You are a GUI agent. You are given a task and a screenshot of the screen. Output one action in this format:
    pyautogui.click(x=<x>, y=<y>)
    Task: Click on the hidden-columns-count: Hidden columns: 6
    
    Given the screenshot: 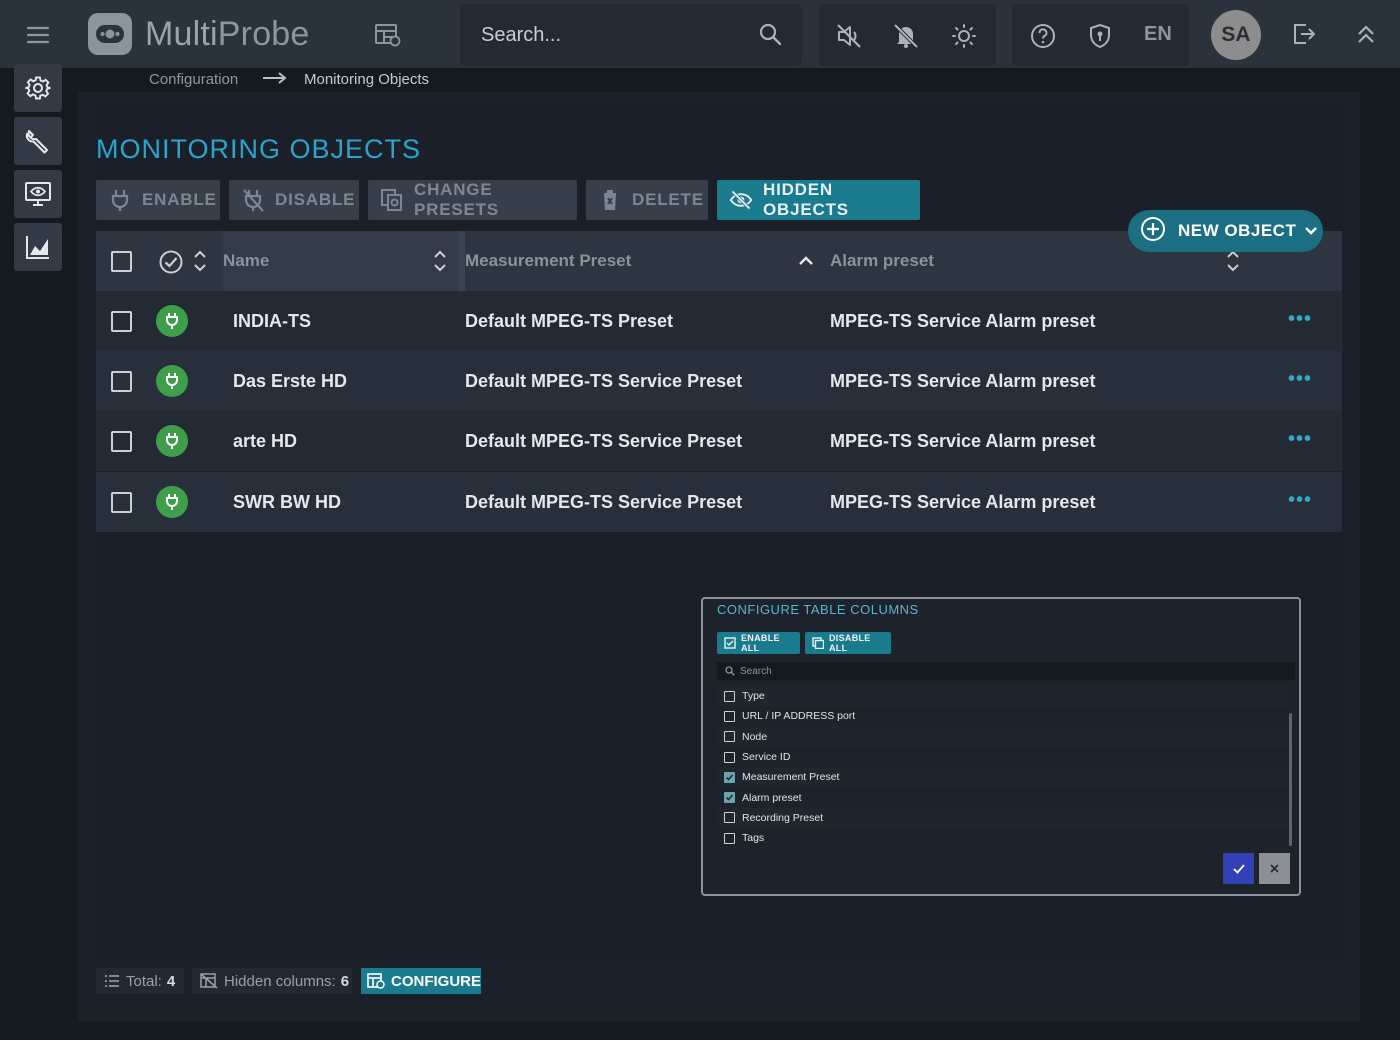 What is the action you would take?
    pyautogui.click(x=272, y=981)
    